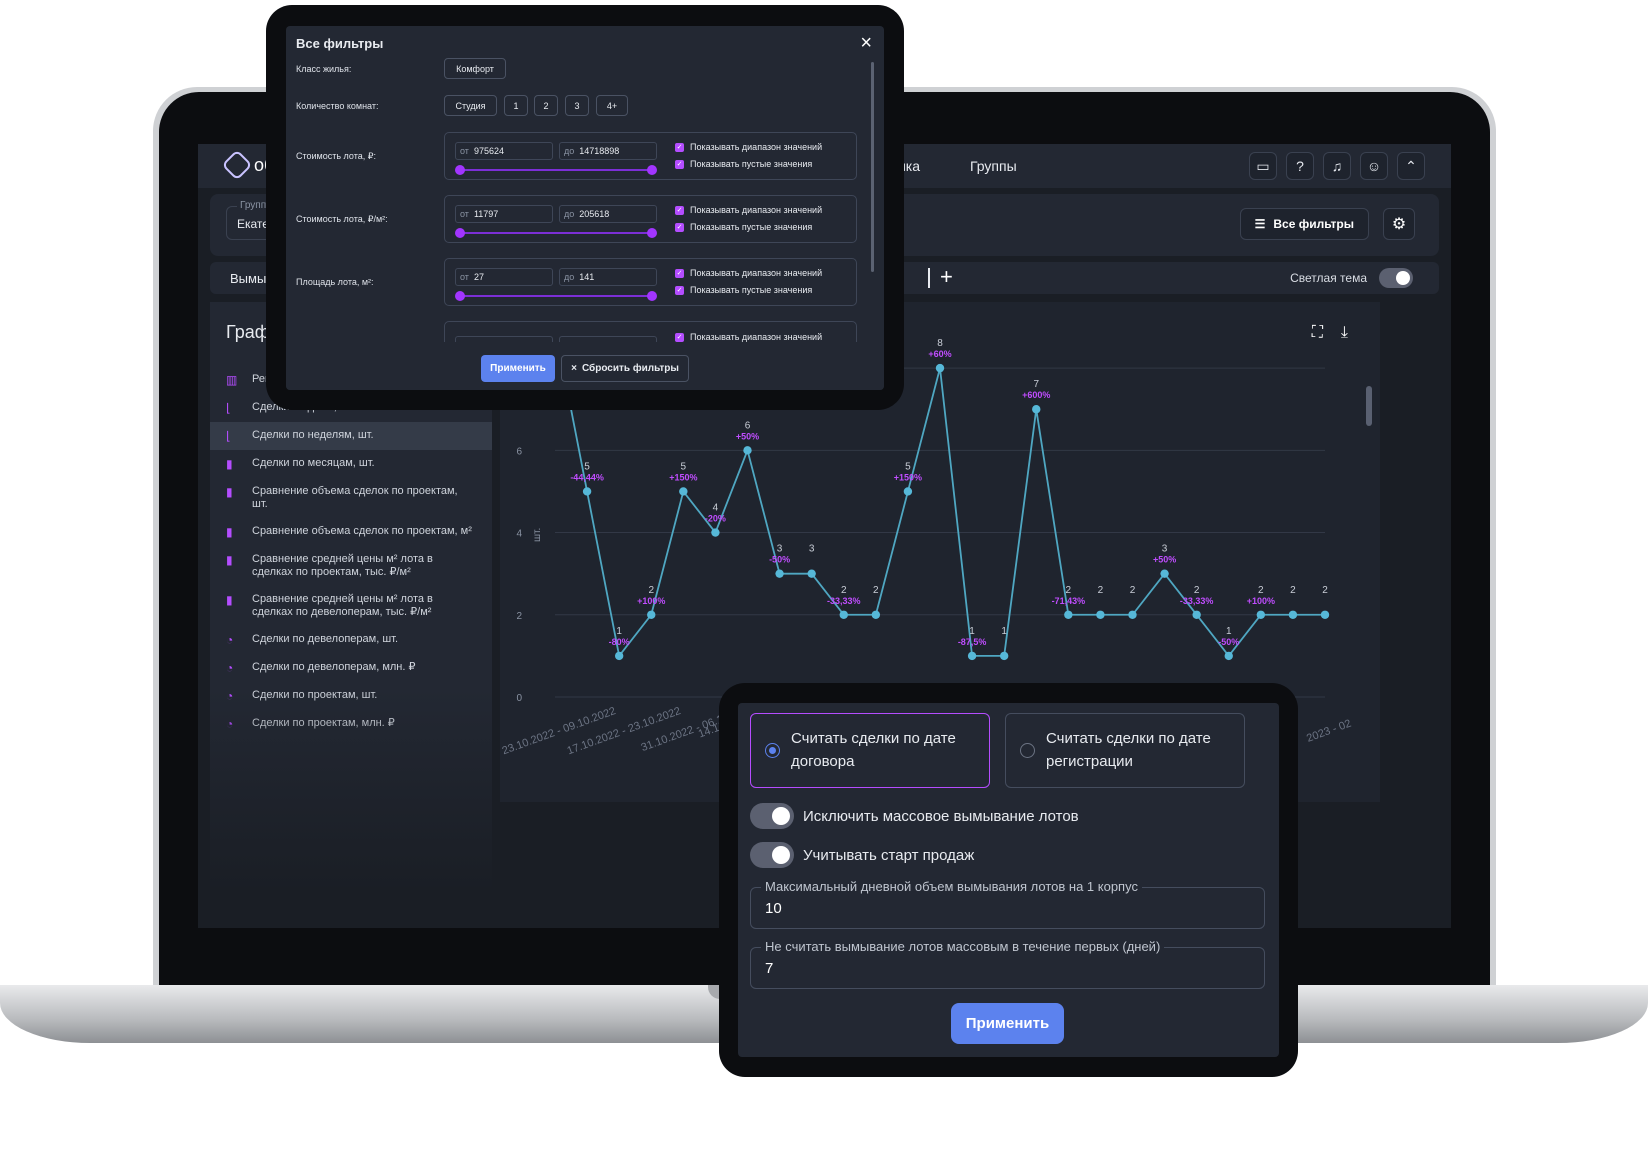  Describe the element at coordinates (625, 368) in the screenshot. I see `reset-filters-button: × Сбросить фильтры` at that location.